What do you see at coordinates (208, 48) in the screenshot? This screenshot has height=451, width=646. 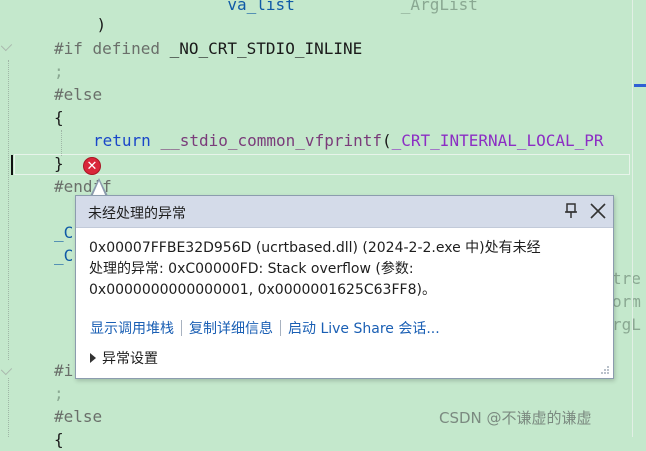 I see `code-line: #if defined _NO_CRT_STDIO_INLINE` at bounding box center [208, 48].